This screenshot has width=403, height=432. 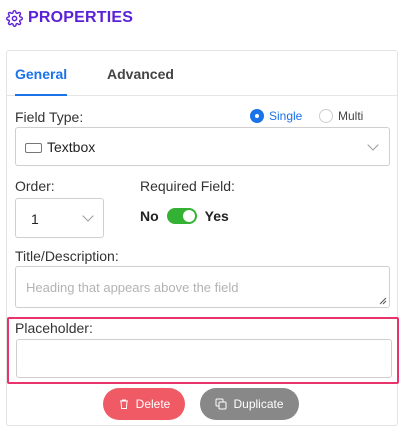 I want to click on required-toggle, so click(x=181, y=216).